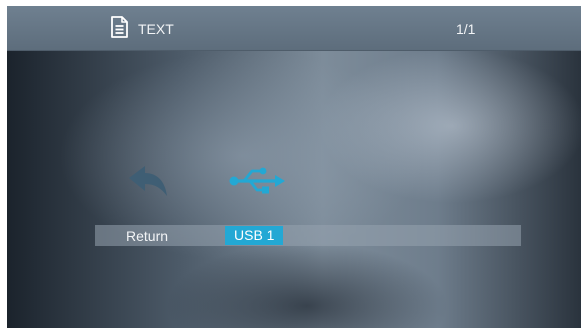 This screenshot has width=588, height=333. What do you see at coordinates (148, 181) in the screenshot?
I see `return-arrow-icon` at bounding box center [148, 181].